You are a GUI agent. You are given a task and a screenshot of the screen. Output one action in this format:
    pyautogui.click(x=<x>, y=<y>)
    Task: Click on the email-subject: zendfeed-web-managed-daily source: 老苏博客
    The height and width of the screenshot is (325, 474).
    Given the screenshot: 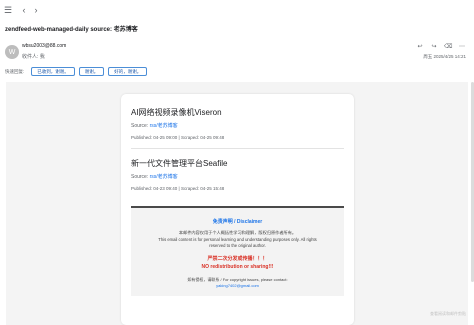 What is the action you would take?
    pyautogui.click(x=71, y=30)
    